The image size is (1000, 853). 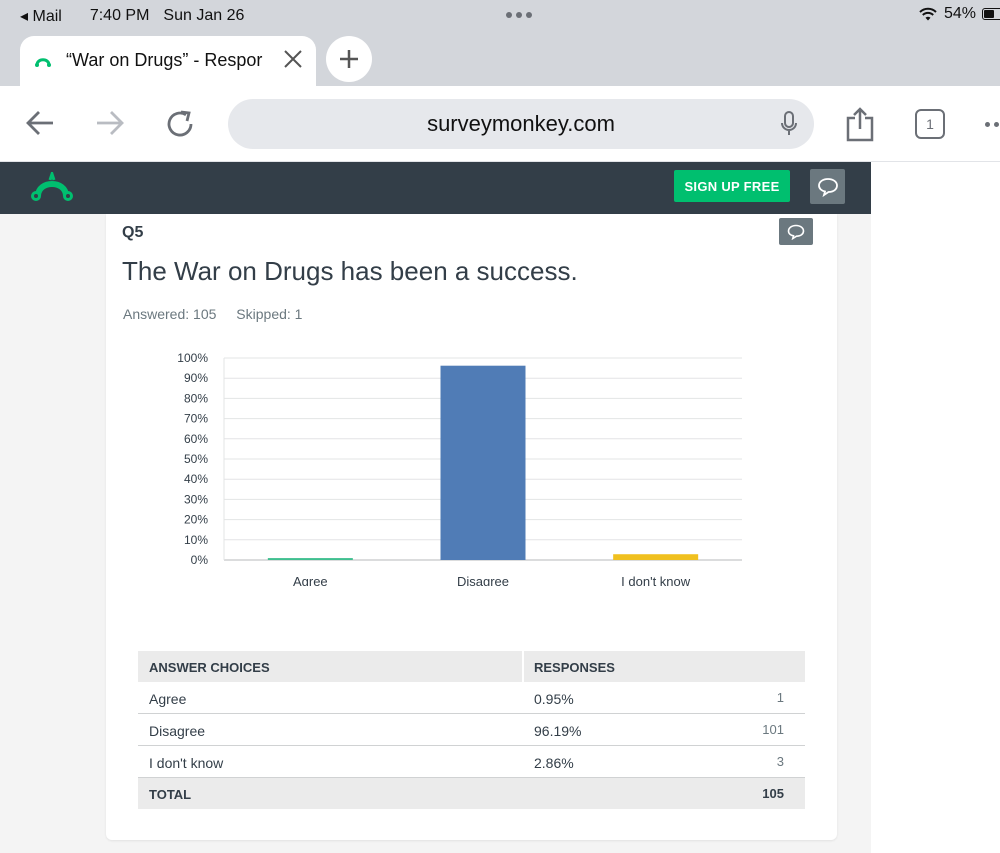 I want to click on header-responses: RESPONSES, so click(x=574, y=667).